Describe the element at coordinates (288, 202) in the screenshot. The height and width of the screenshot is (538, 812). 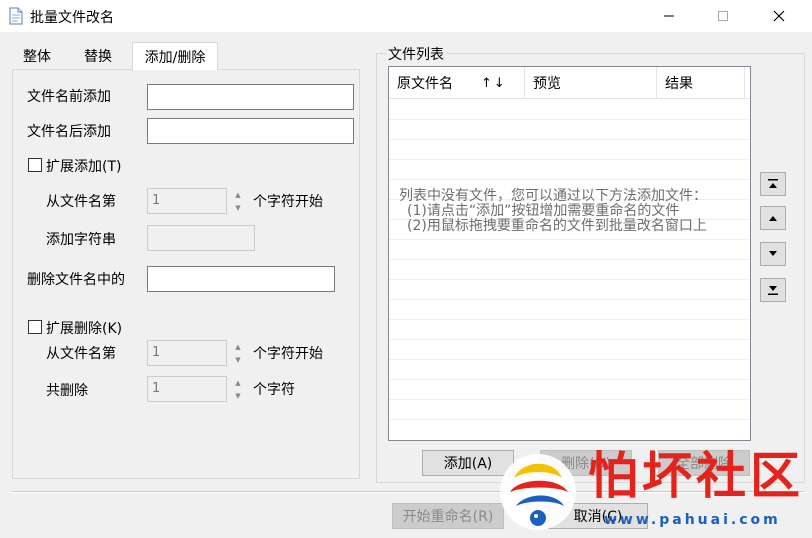
I see `add-from-pos-suffix: 个字符开始` at that location.